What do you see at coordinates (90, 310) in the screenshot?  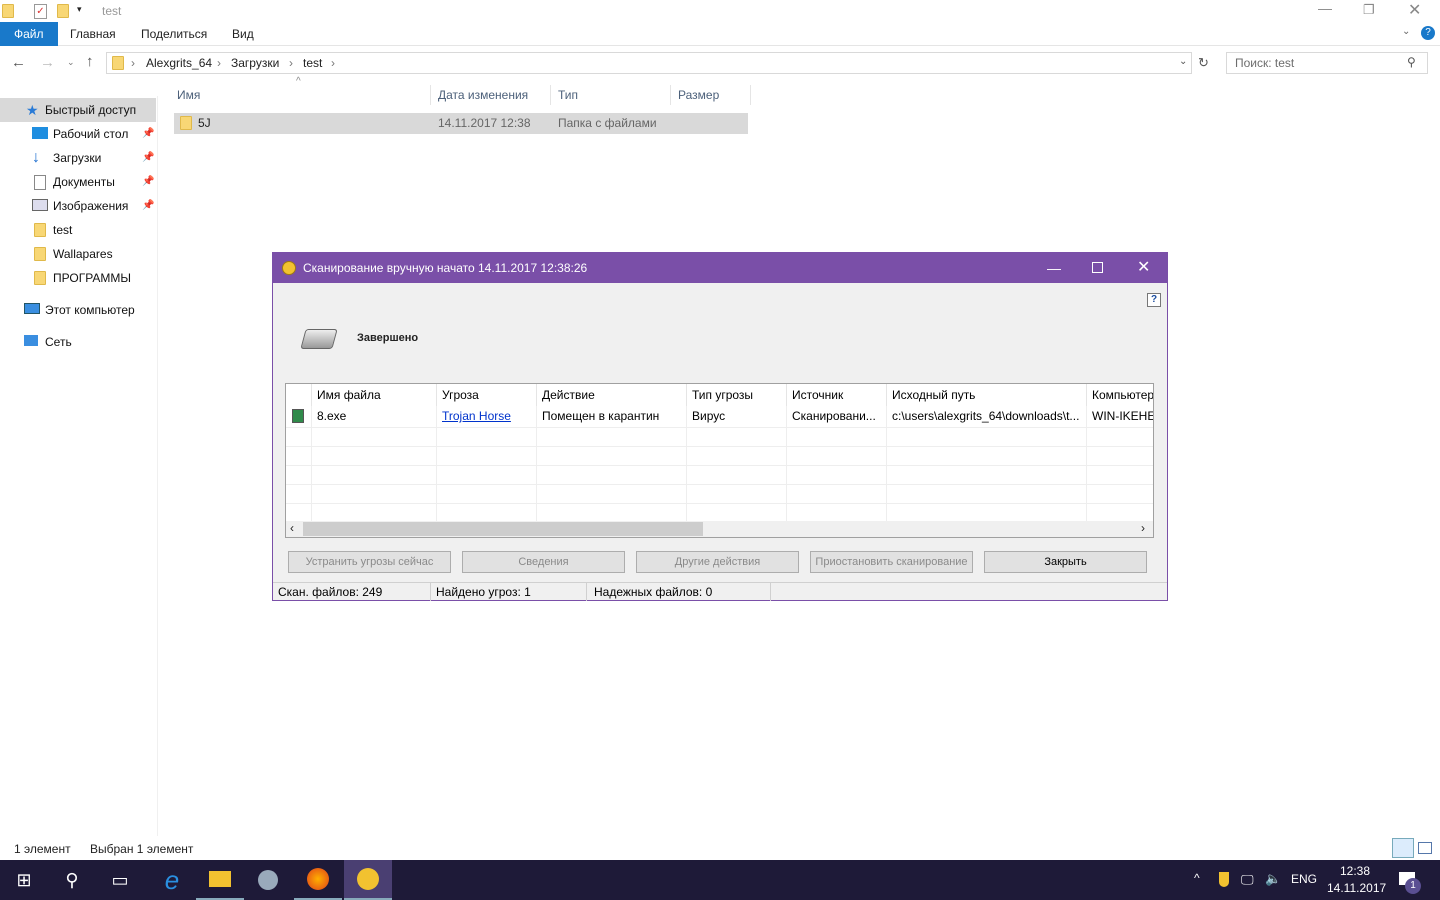 I see `nav-label: Этот компьютер` at bounding box center [90, 310].